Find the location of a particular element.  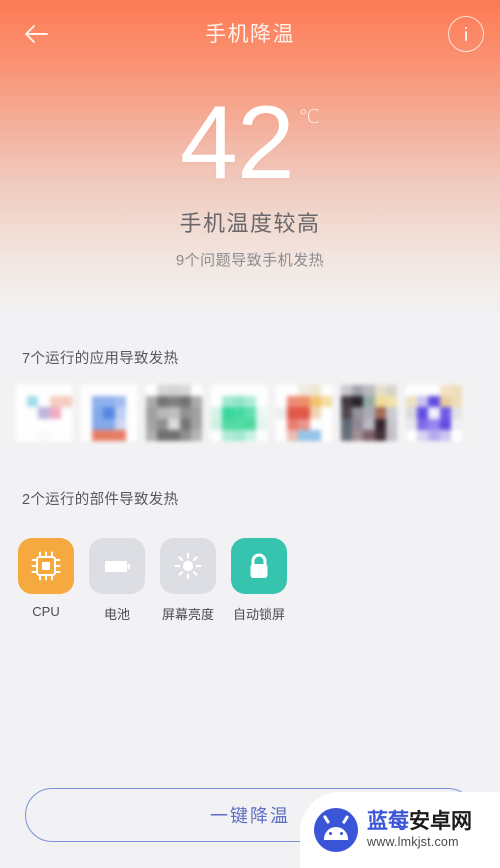

apps-section-title: 7个运行的应用导致发热 is located at coordinates (100, 359).